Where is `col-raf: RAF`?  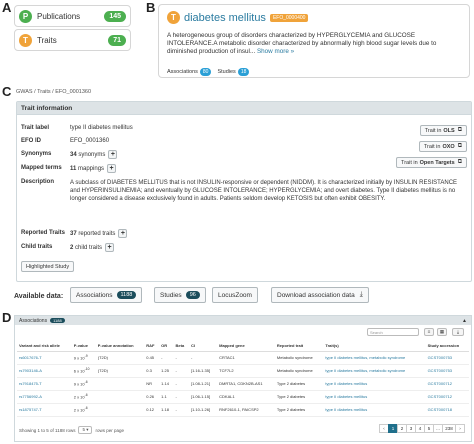 col-raf: RAF is located at coordinates (152, 346).